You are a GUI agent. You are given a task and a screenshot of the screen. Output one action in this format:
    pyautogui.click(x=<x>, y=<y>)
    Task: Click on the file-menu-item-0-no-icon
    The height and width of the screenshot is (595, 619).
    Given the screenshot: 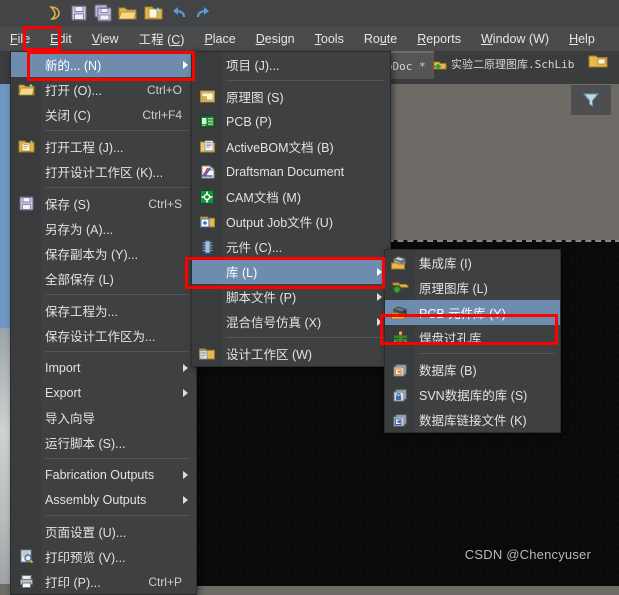 What is the action you would take?
    pyautogui.click(x=26, y=64)
    